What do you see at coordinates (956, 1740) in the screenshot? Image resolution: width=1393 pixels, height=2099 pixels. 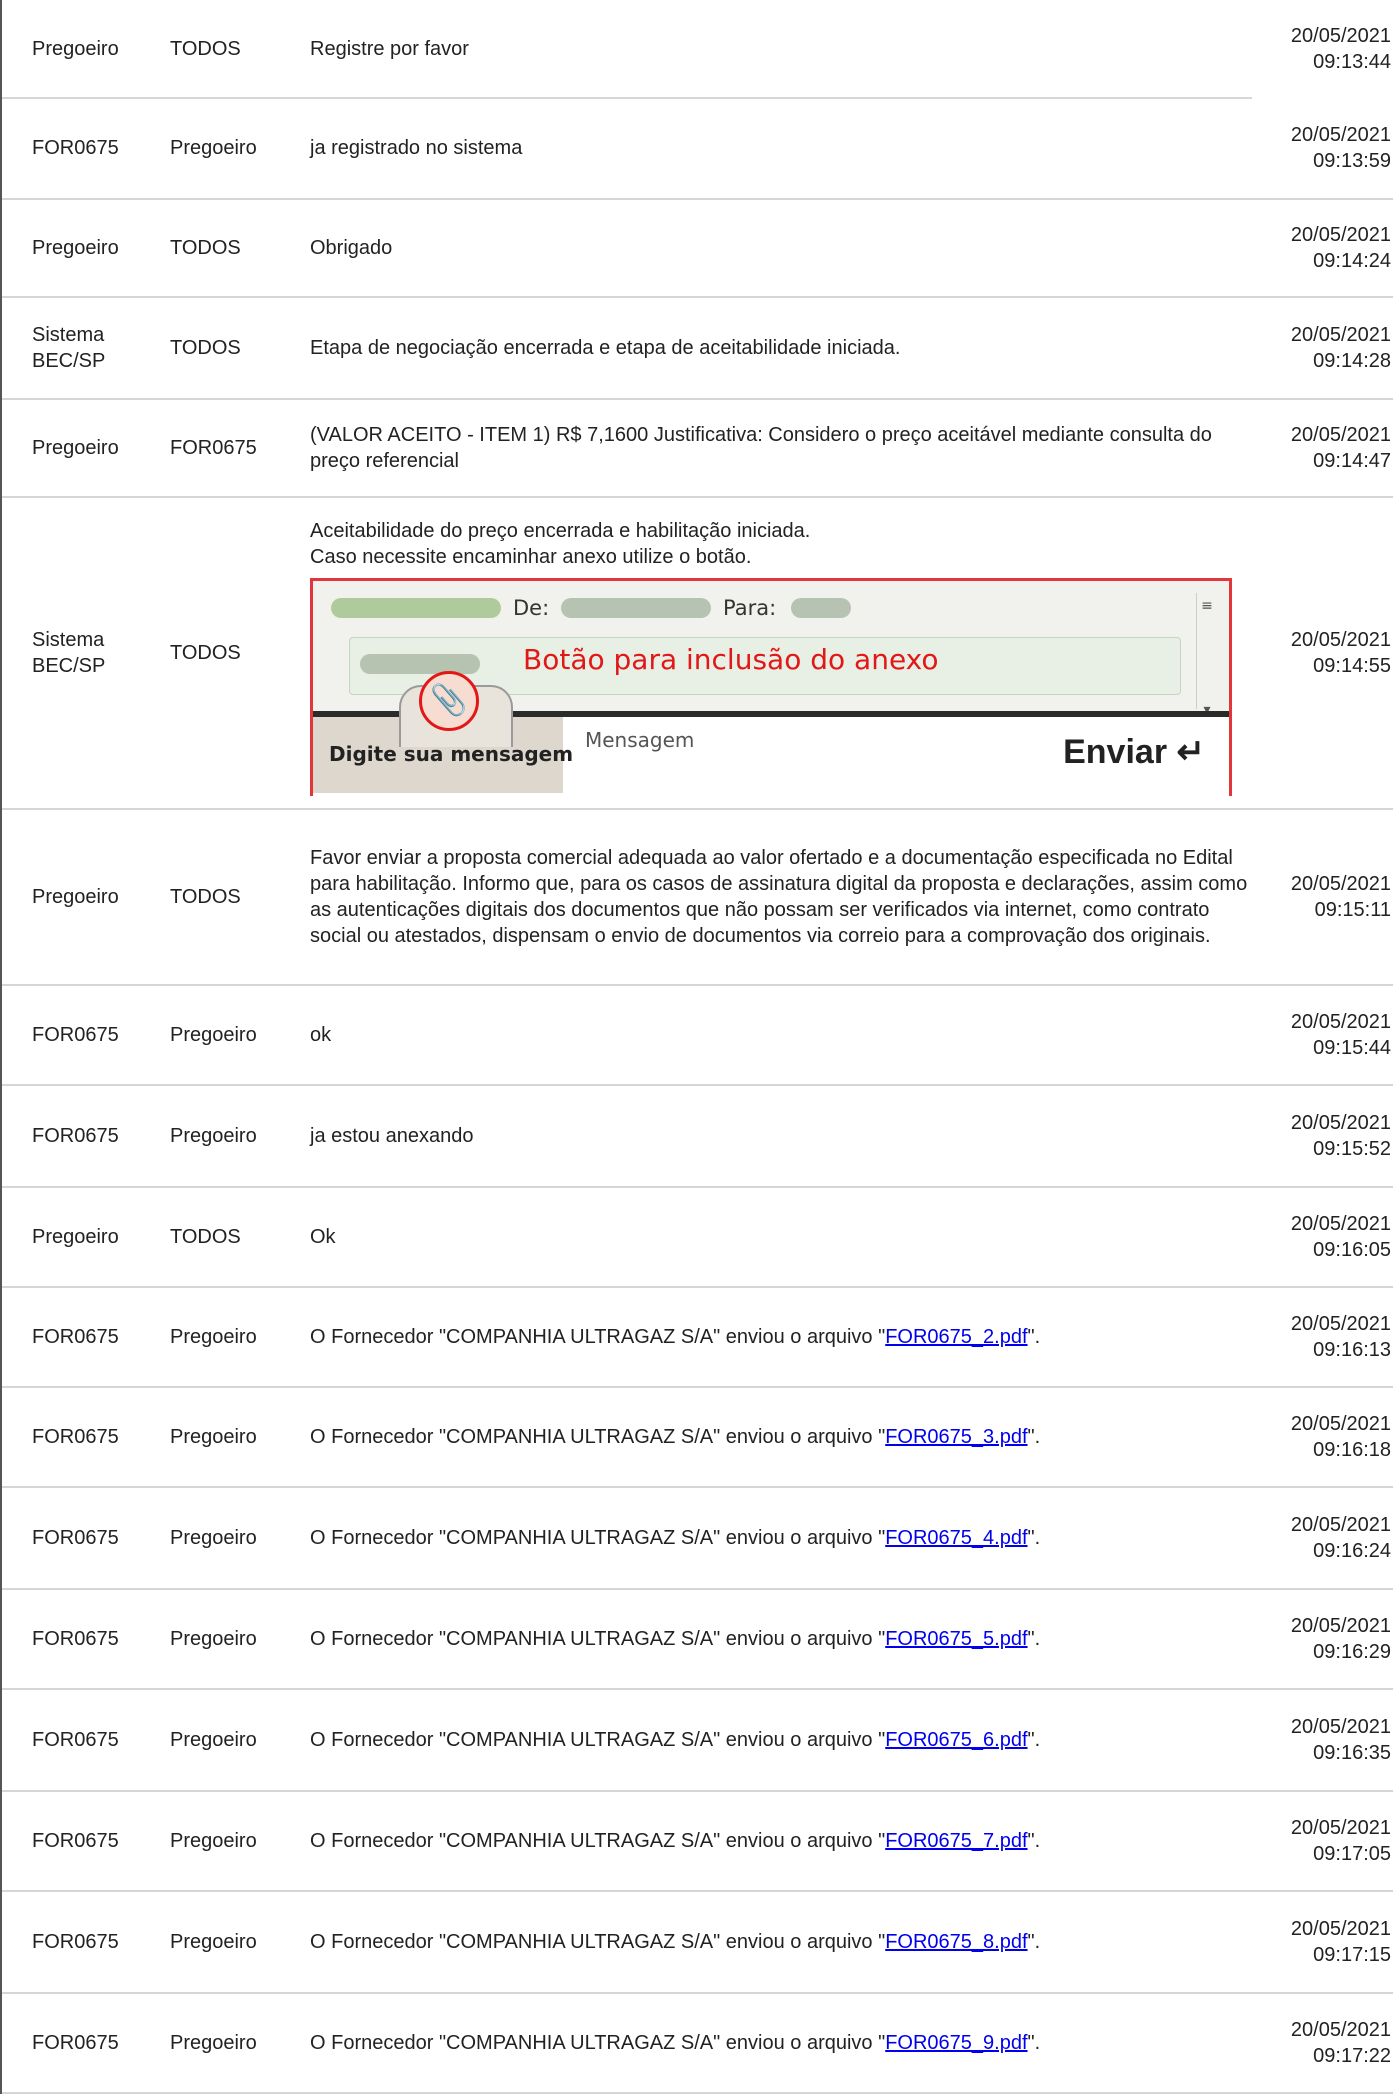 I see `file-link: FOR0675_6.pdf` at bounding box center [956, 1740].